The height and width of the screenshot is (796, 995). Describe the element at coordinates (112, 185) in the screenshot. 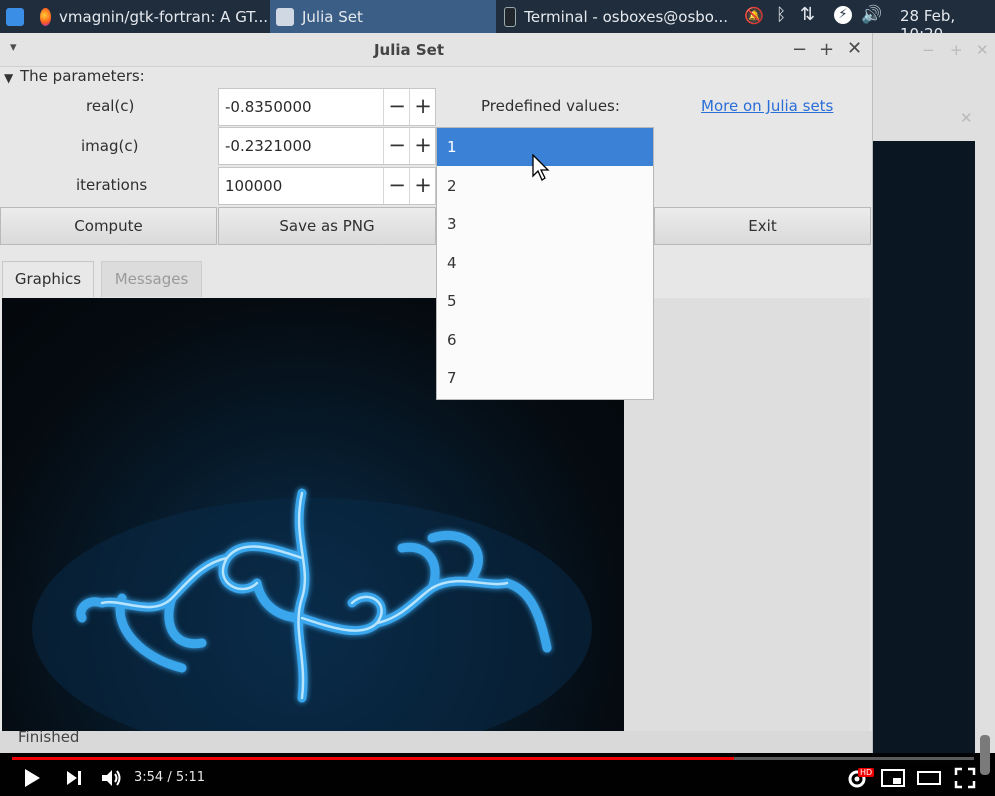

I see `iterations-label: iterations` at that location.